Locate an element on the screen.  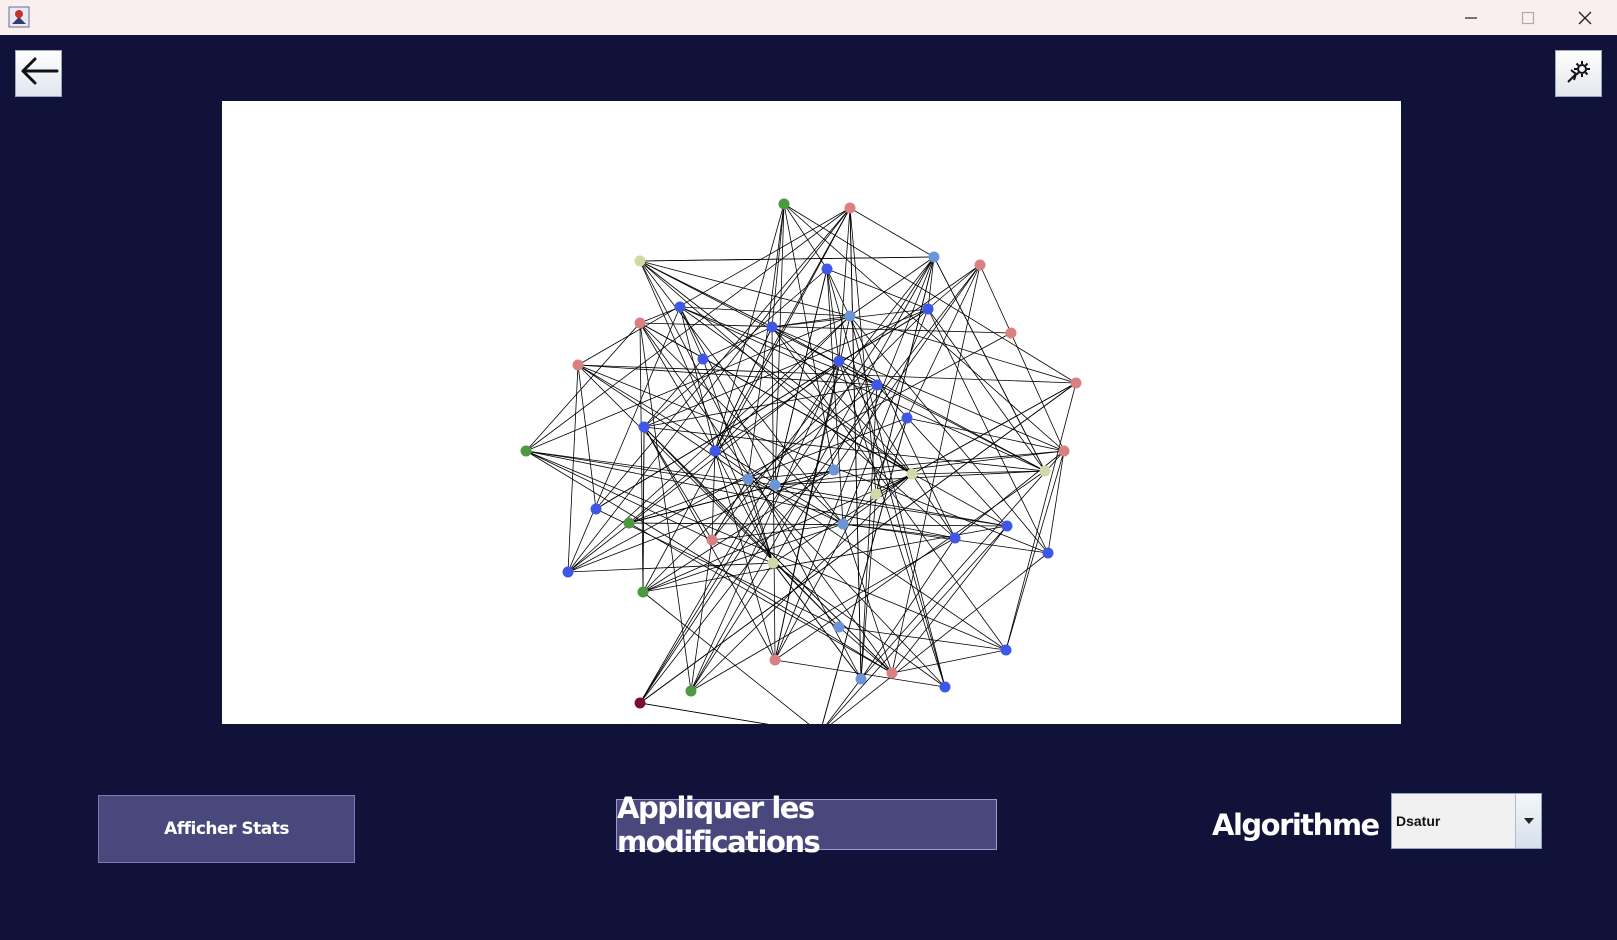
settings-button is located at coordinates (1578, 73).